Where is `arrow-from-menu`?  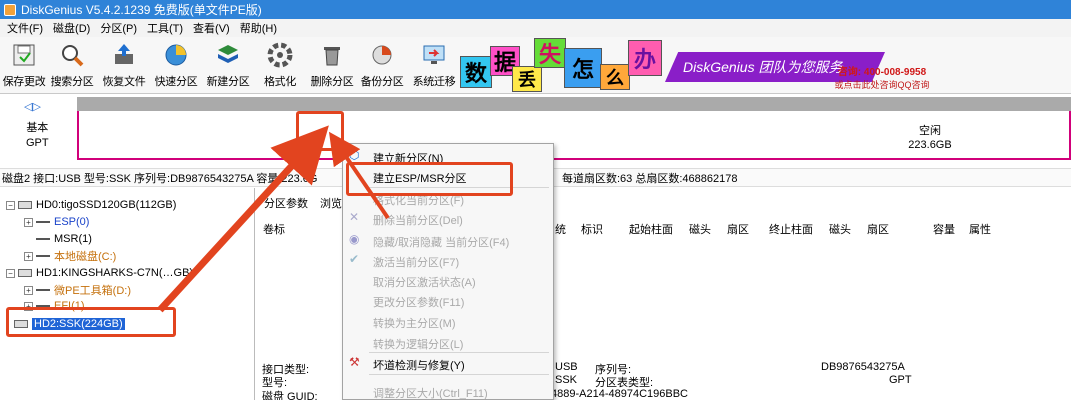
arrow-from-menu is located at coordinates (359, 175).